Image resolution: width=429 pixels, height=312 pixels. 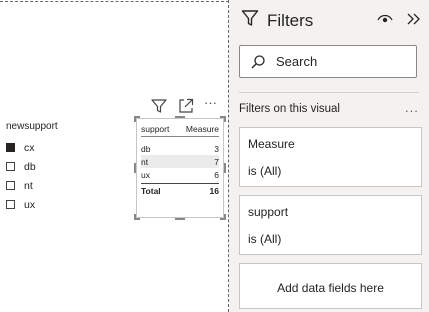 I want to click on add-data-fields-label: Add data fields here, so click(x=330, y=288).